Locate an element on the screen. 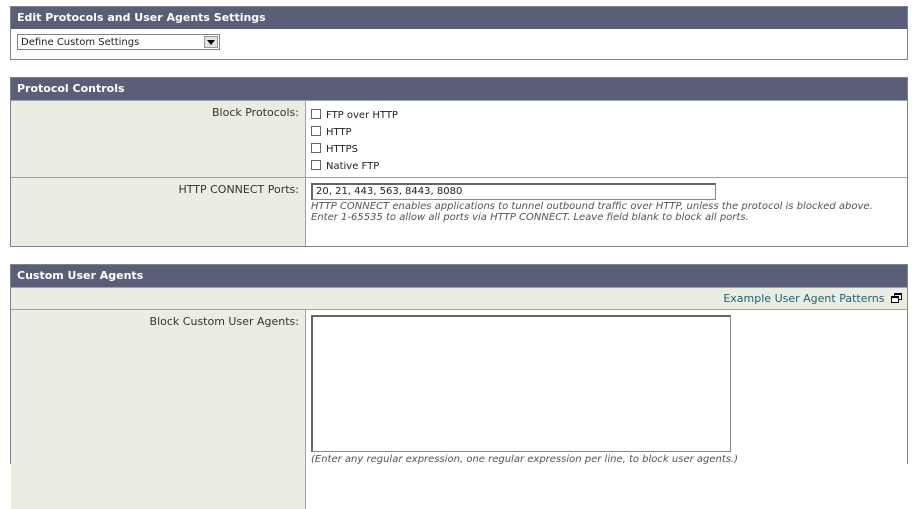 This screenshot has width=912, height=509. protocol-label: Native FTP is located at coordinates (353, 166).